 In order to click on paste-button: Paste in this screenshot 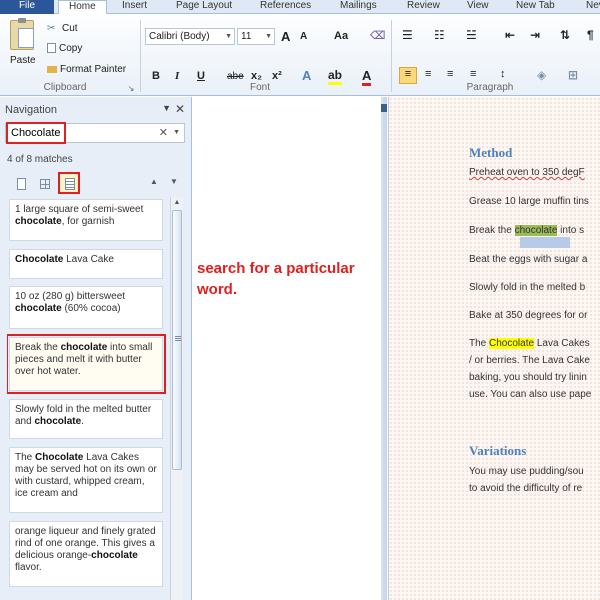, I will do `click(23, 60)`.